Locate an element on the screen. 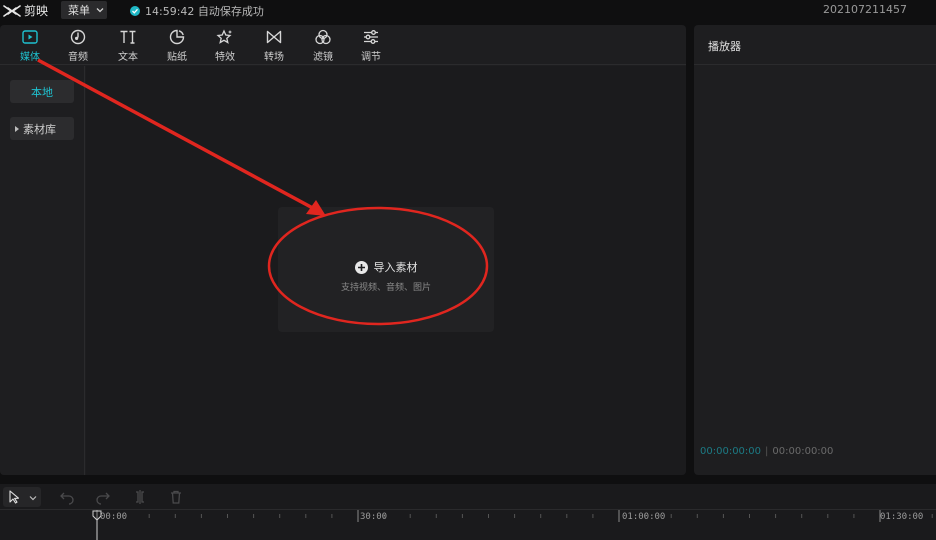 The height and width of the screenshot is (540, 936). check-circle-icon is located at coordinates (135, 11).